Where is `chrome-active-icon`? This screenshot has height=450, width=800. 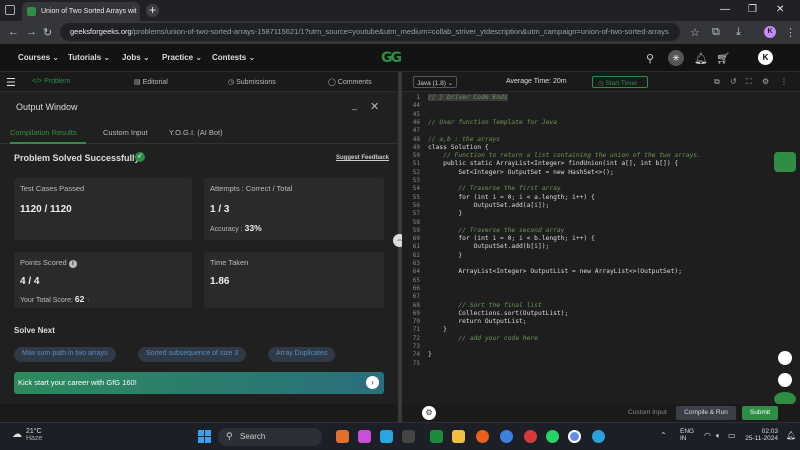 chrome-active-icon is located at coordinates (574, 436).